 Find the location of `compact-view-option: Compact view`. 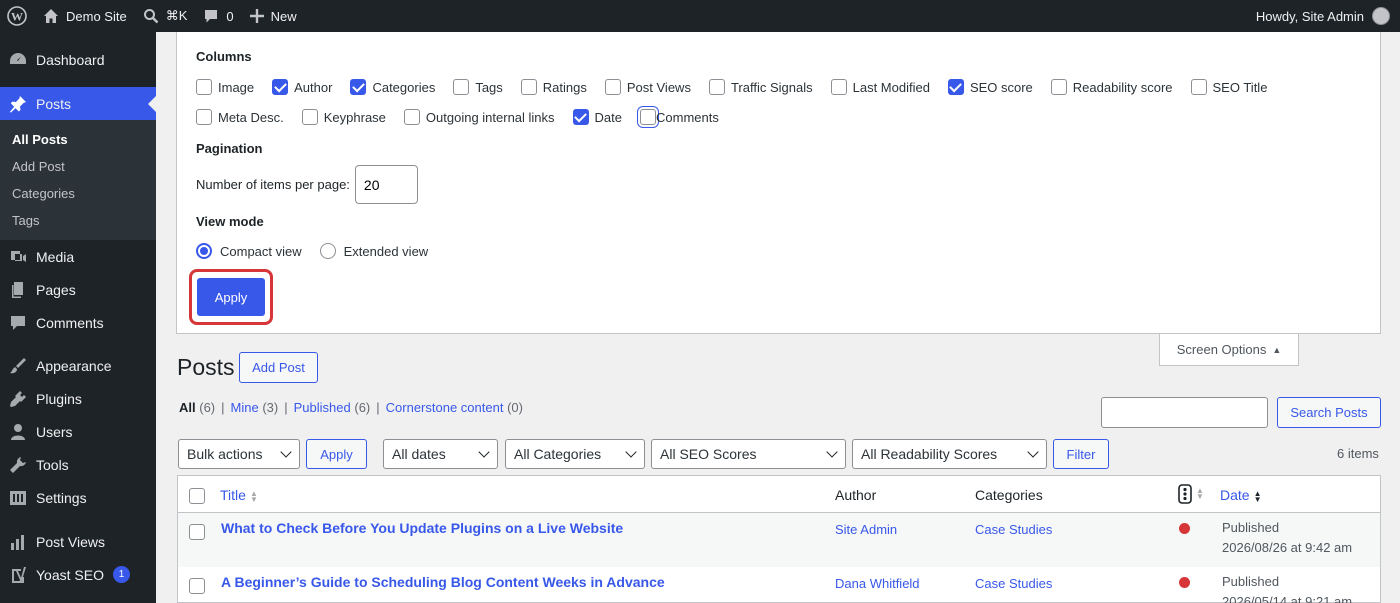

compact-view-option: Compact view is located at coordinates (249, 251).